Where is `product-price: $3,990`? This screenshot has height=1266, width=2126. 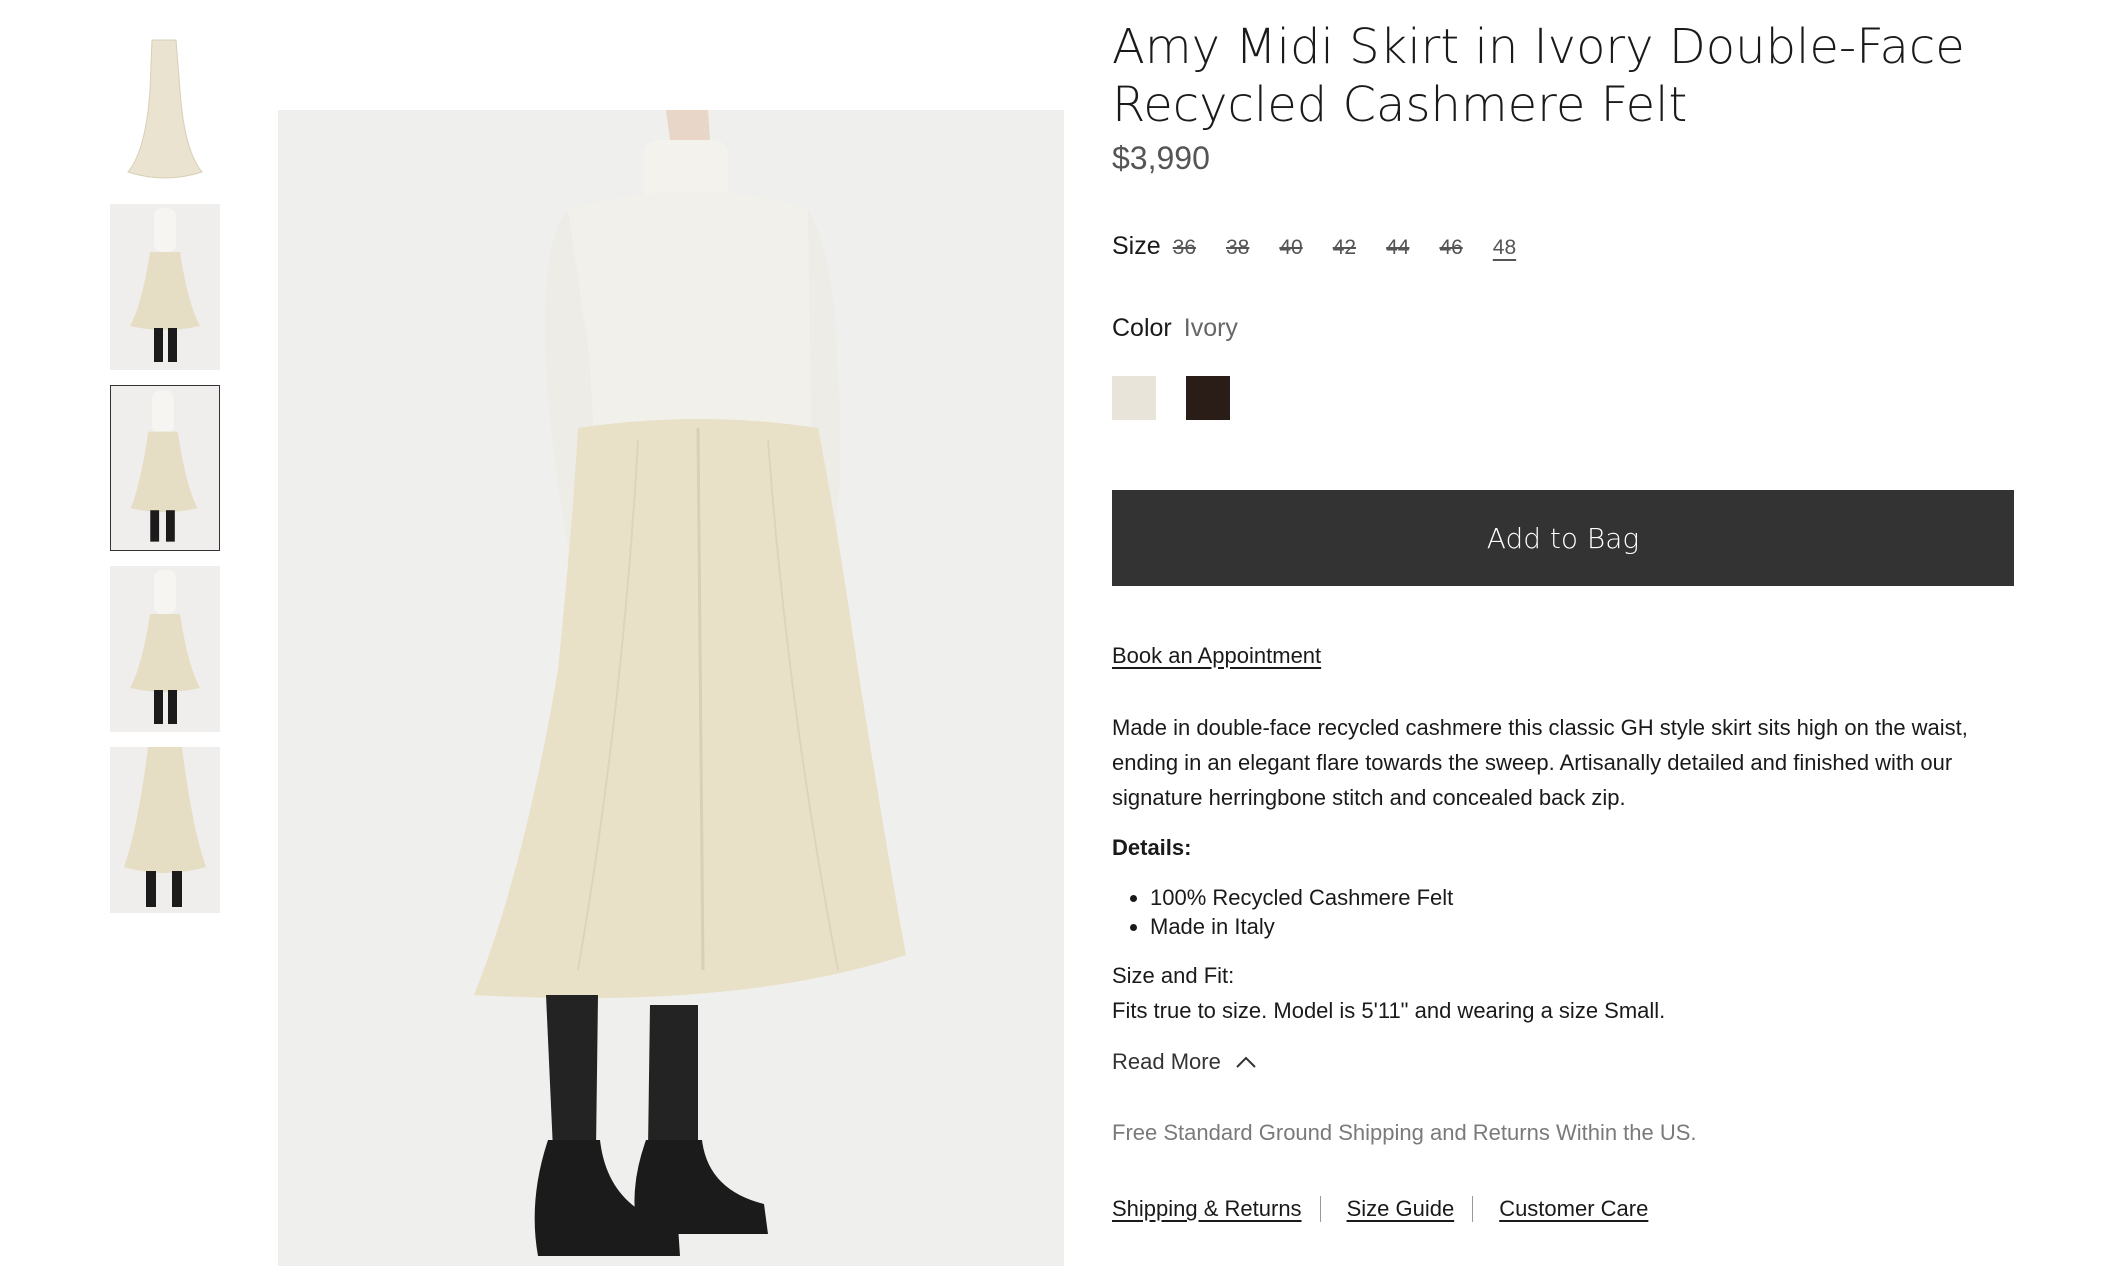
product-price: $3,990 is located at coordinates (1161, 158).